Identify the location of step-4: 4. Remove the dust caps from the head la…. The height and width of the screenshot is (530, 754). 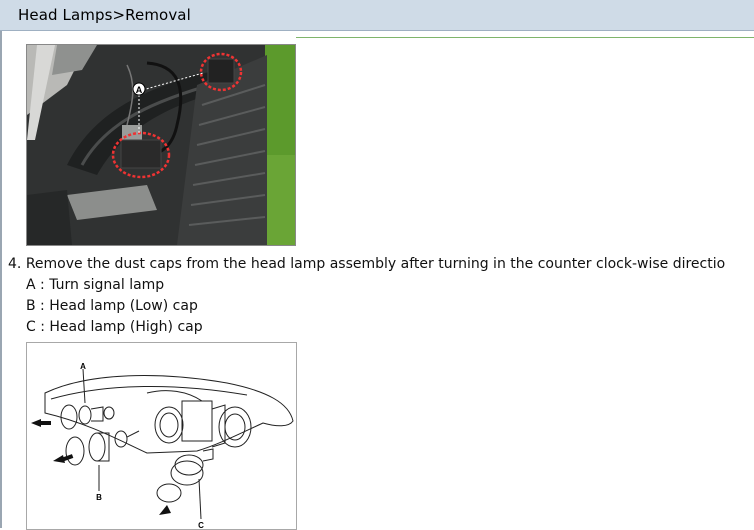
(366, 264).